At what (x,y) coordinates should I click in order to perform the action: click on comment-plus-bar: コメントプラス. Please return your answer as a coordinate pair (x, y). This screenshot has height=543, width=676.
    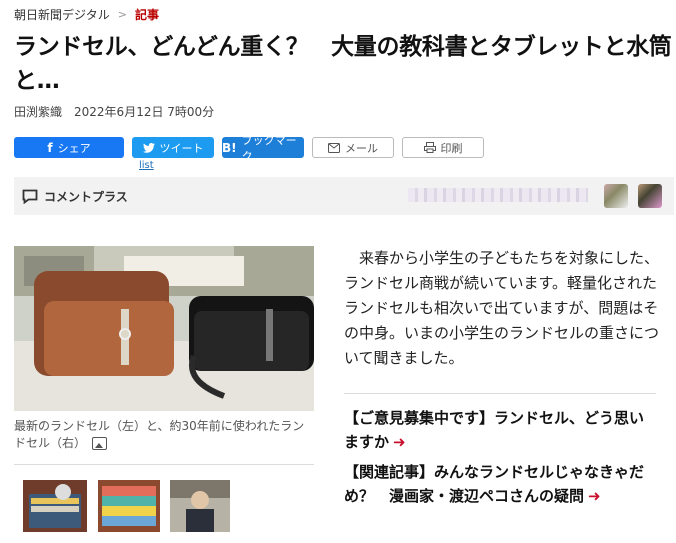
    Looking at the image, I should click on (344, 196).